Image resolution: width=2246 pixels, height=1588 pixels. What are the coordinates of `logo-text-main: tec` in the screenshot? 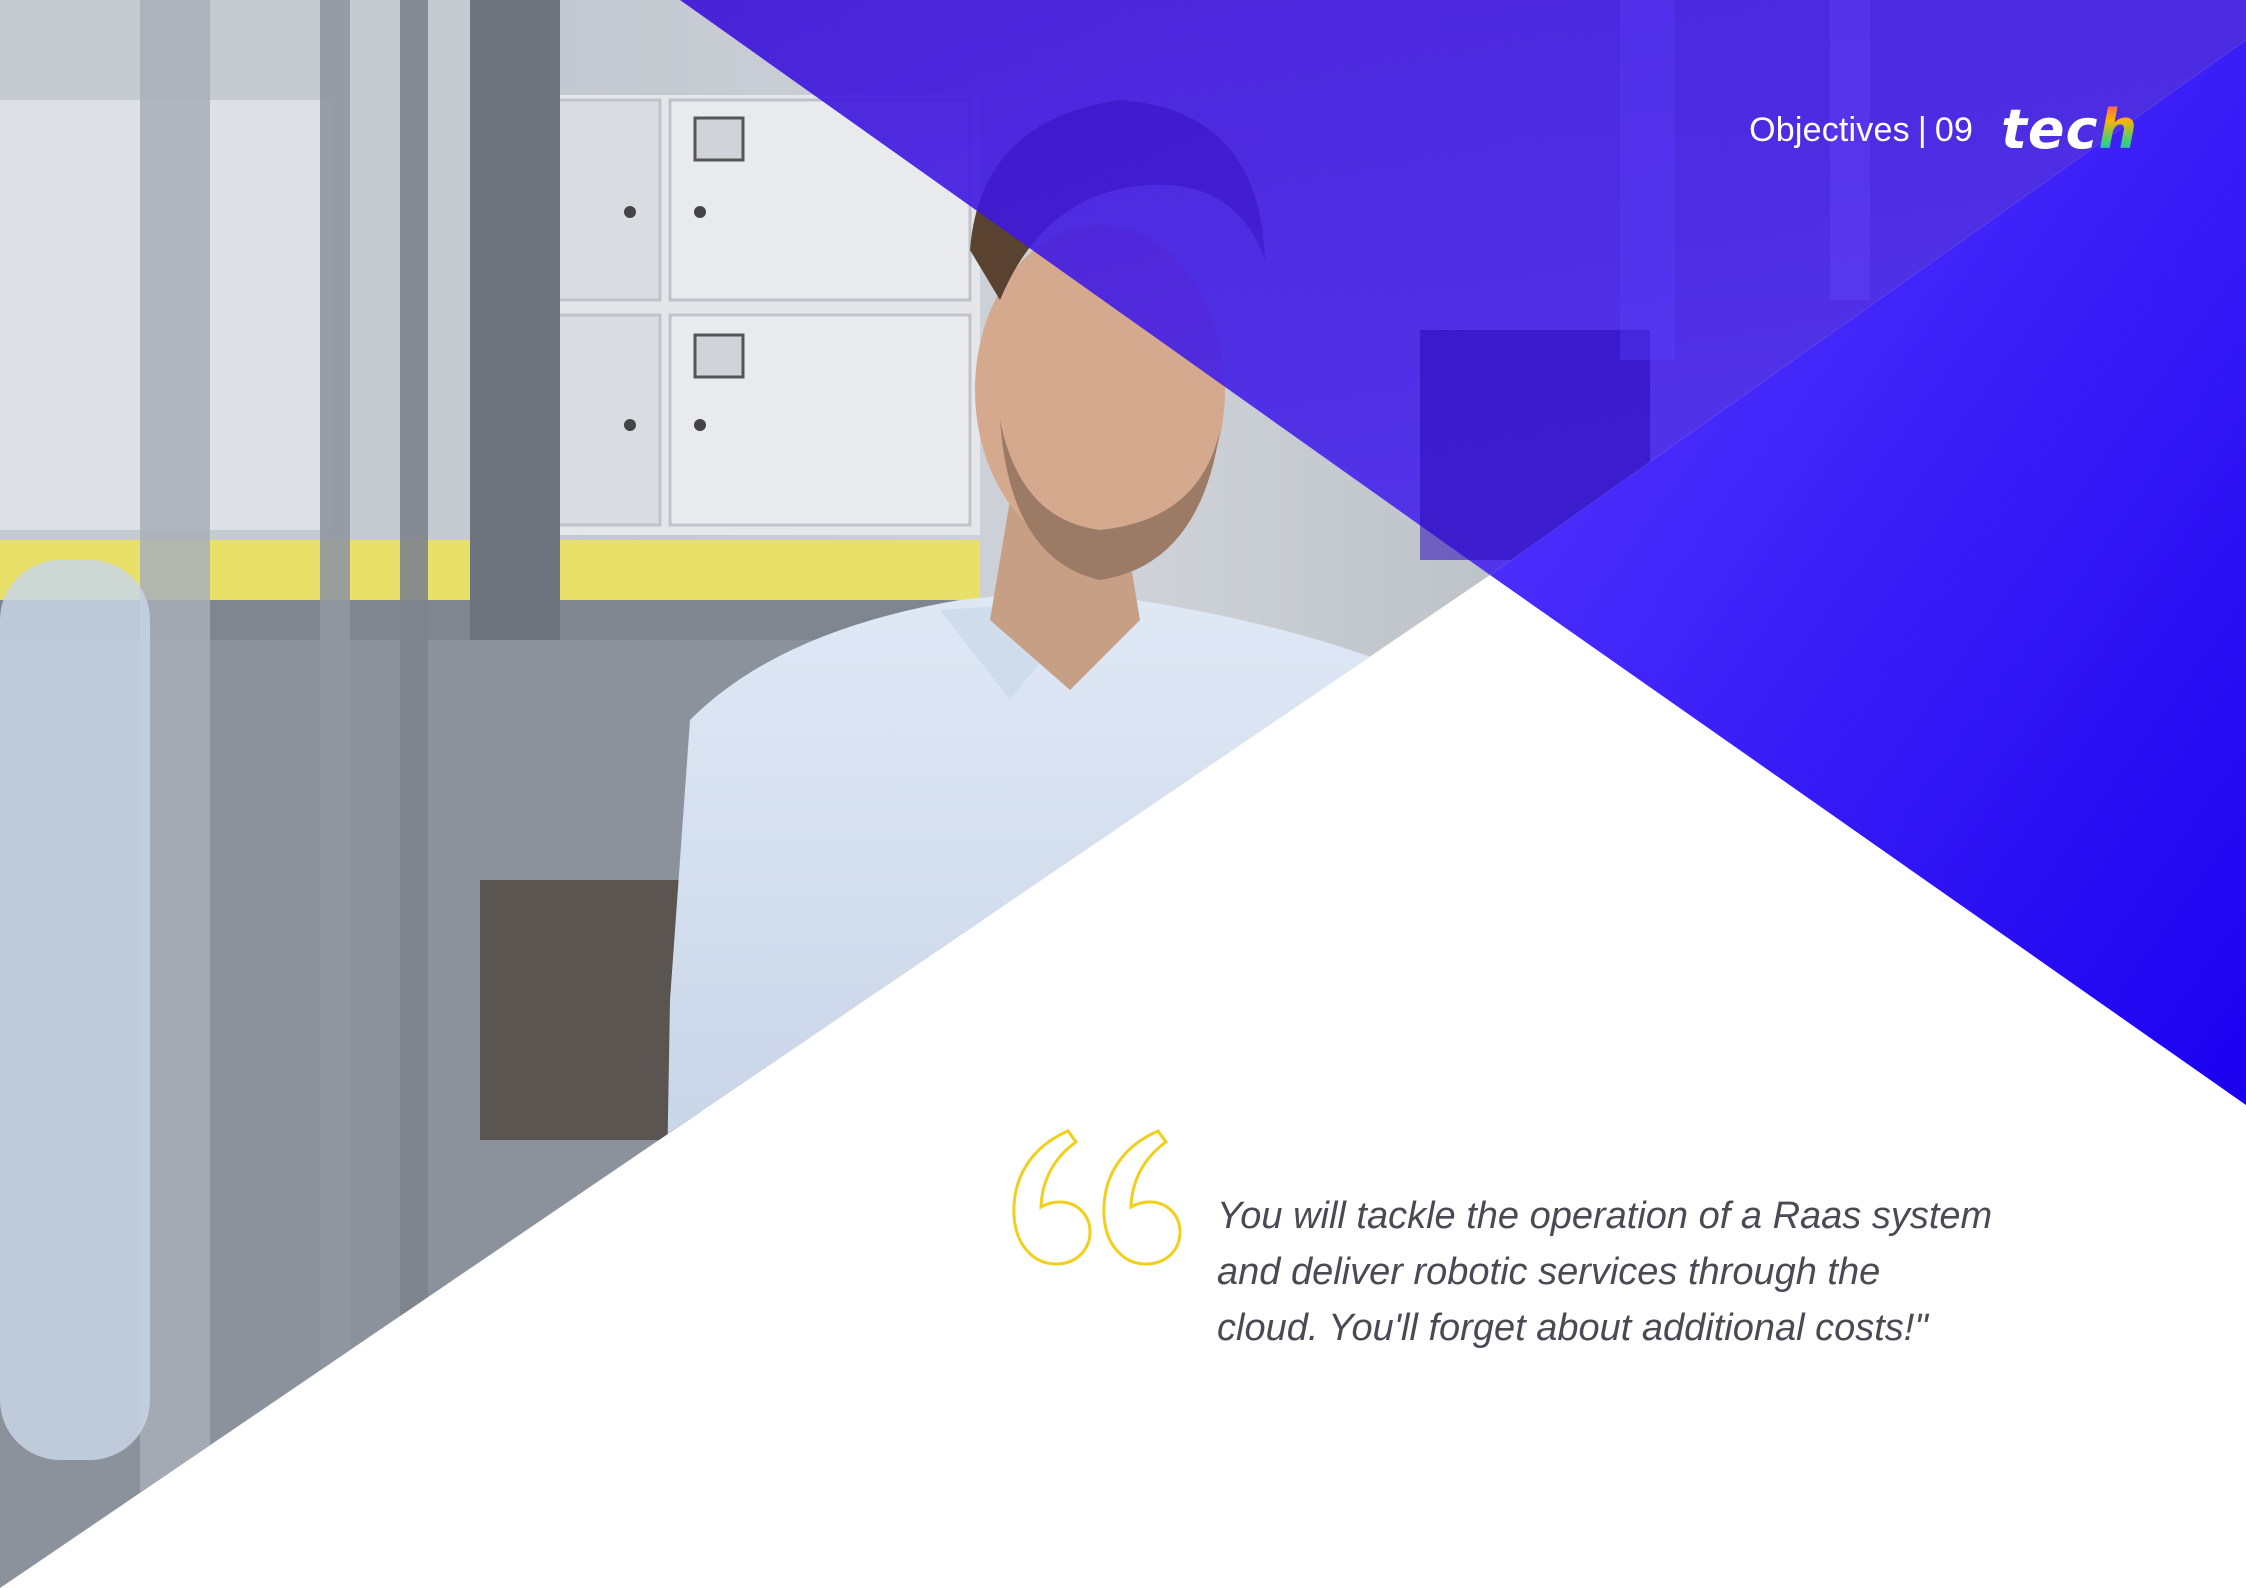 It's located at (2050, 129).